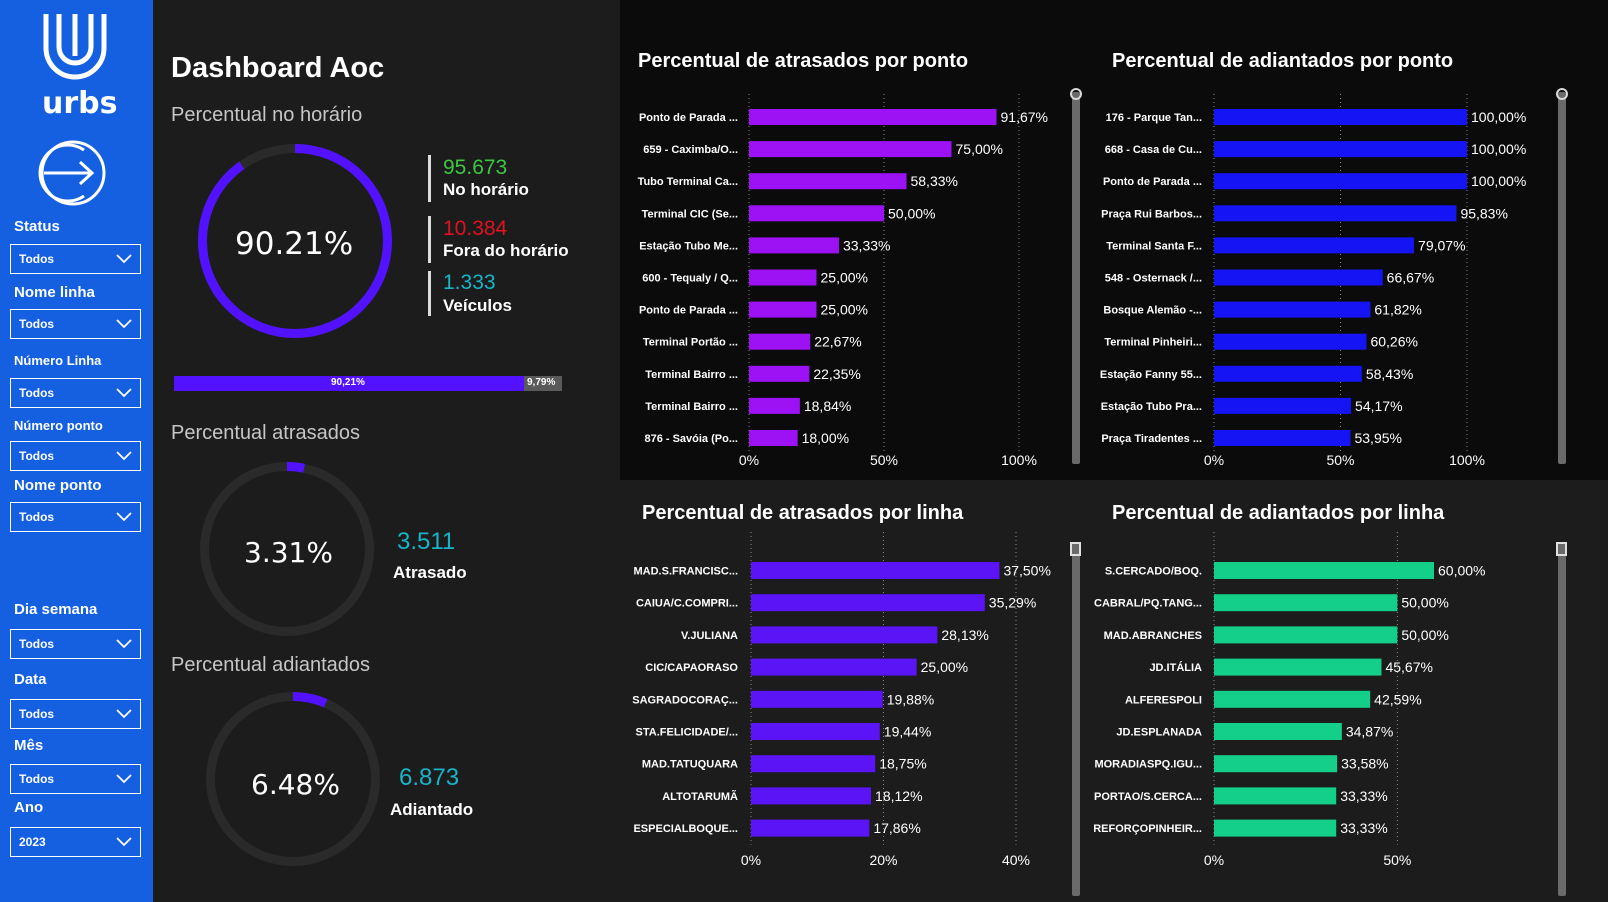 The image size is (1608, 902). I want to click on stack-segment-on-time: 90,21%, so click(349, 383).